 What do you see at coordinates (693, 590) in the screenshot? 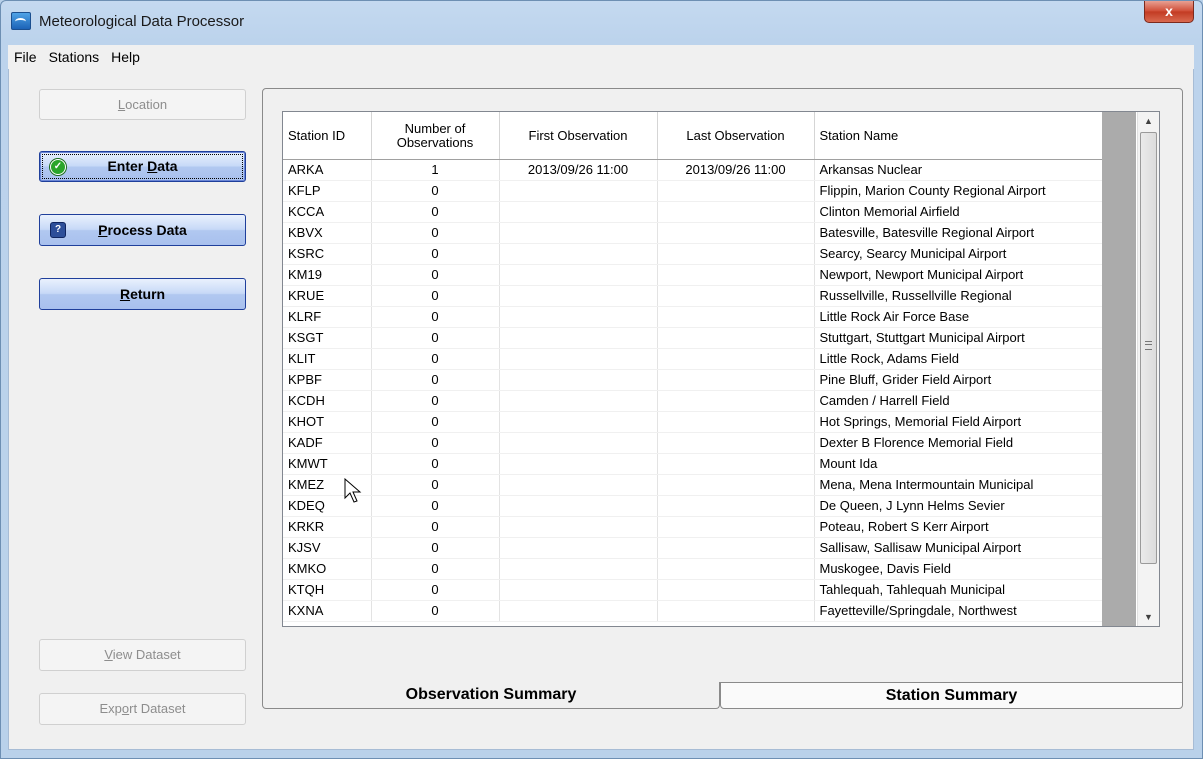
I see `table-row: KTQH 0 Tahlequah, Tahlequah Municipal` at bounding box center [693, 590].